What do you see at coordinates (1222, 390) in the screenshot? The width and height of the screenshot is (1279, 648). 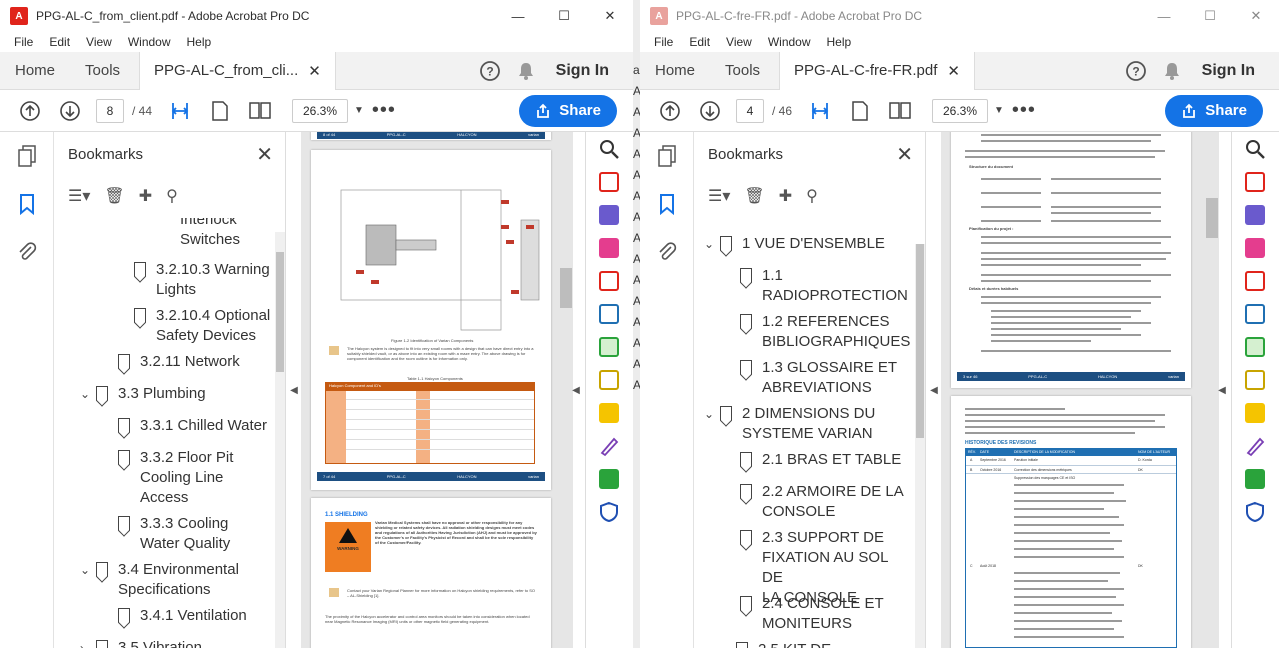 I see `tools-pane-collapse-handle: ◀` at bounding box center [1222, 390].